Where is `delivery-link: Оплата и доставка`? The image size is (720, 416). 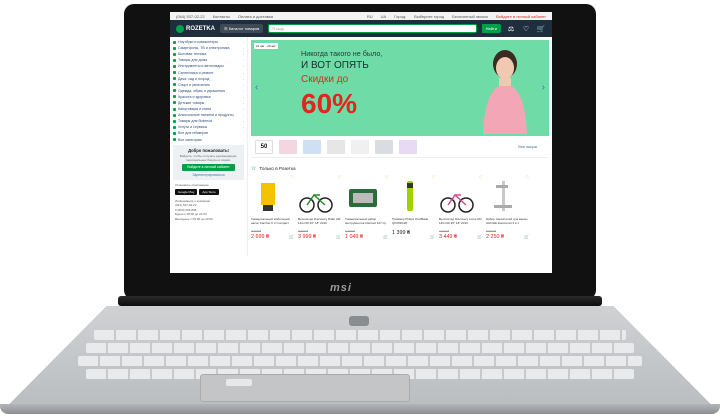 delivery-link: Оплата и доставка is located at coordinates (255, 16).